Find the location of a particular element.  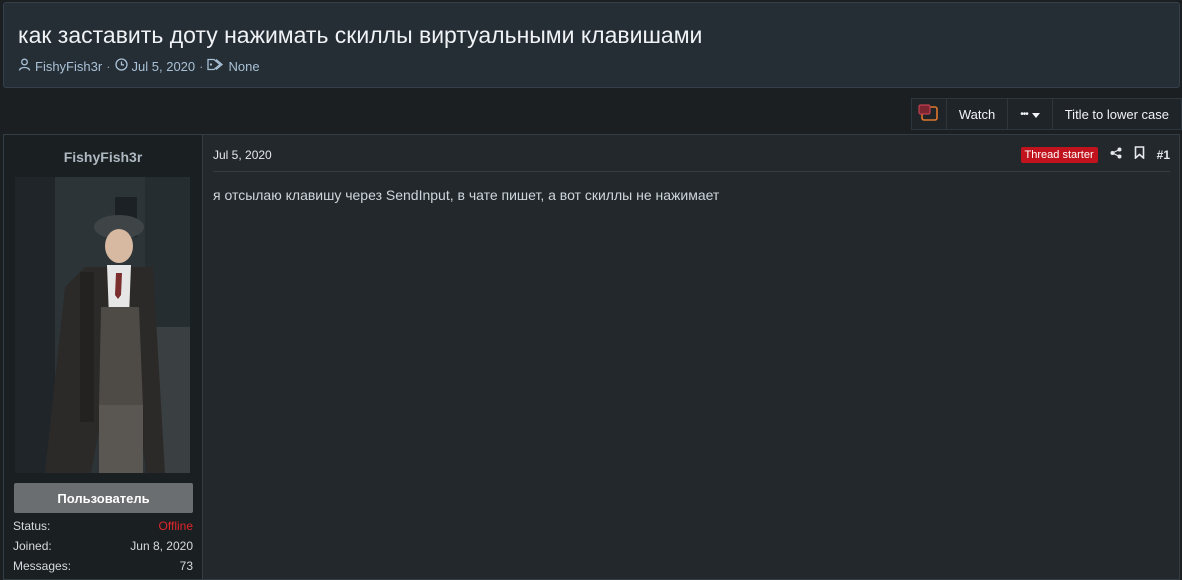

messages-label: Messages: is located at coordinates (42, 566).